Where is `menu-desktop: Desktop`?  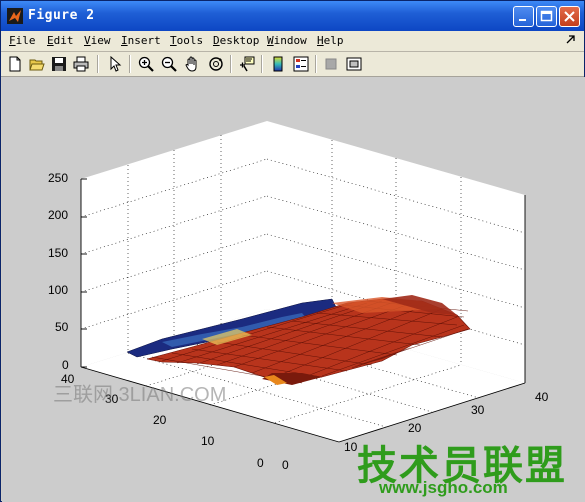
menu-desktop: Desktop is located at coordinates (236, 40).